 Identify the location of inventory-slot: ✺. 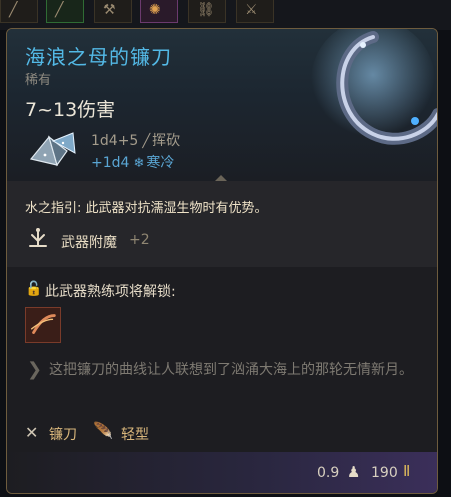
(159, 11).